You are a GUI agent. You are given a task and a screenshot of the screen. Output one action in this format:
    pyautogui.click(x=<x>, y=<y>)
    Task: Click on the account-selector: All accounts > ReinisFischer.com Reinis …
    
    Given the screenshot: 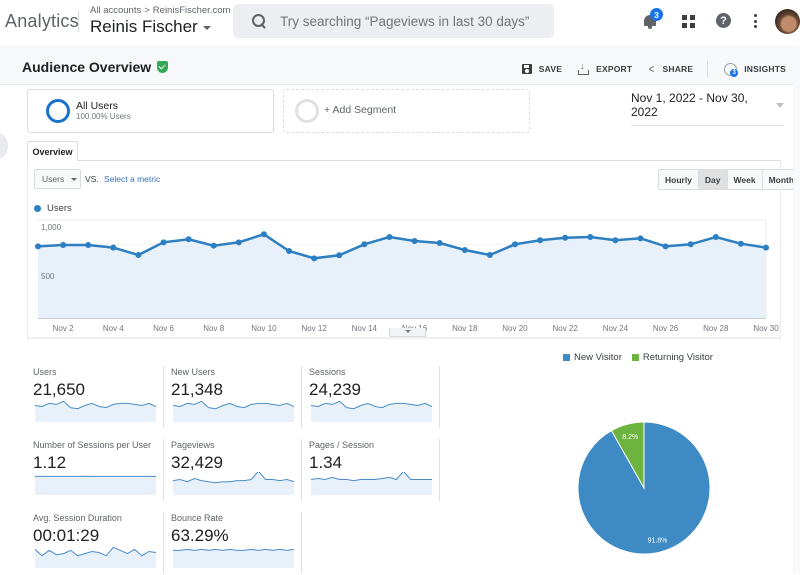 What is the action you would take?
    pyautogui.click(x=160, y=21)
    